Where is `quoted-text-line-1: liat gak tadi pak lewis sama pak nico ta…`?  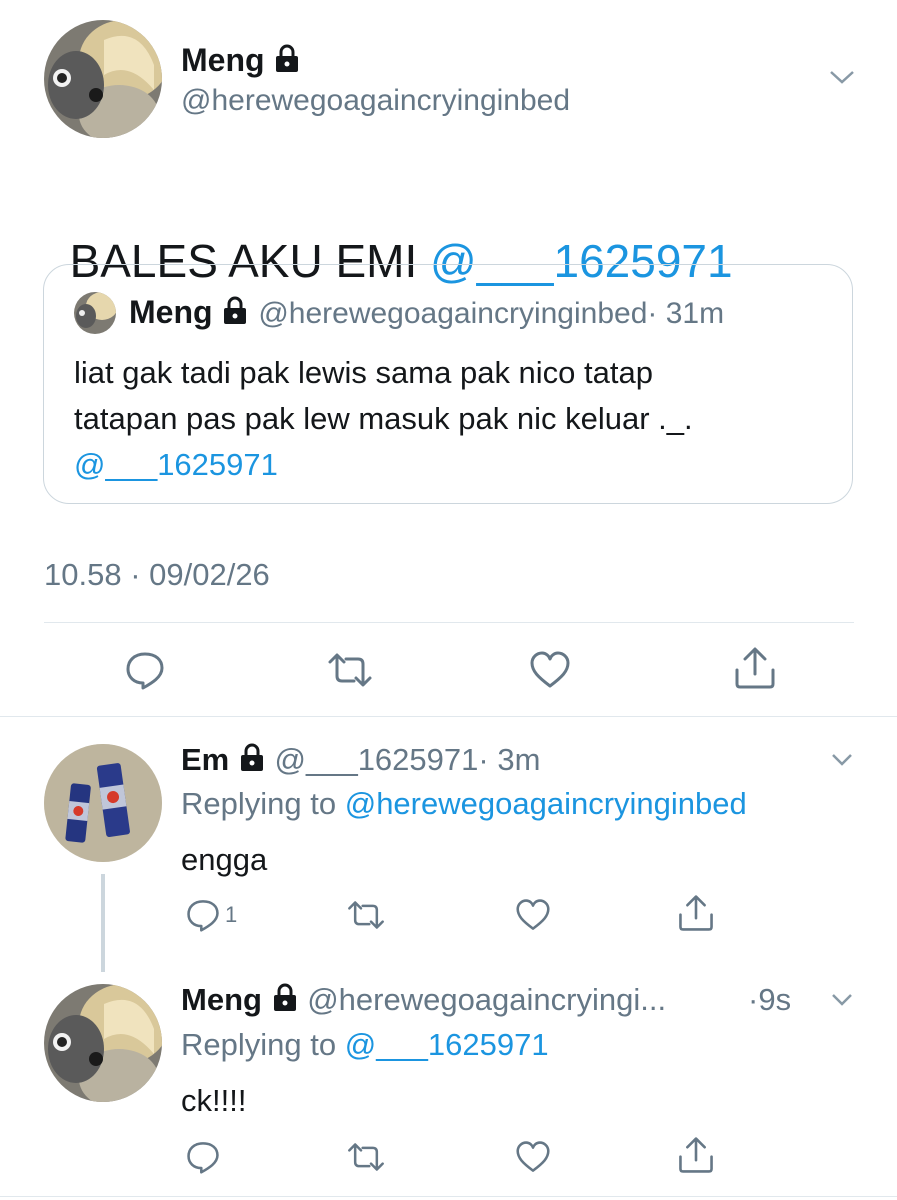 quoted-text-line-1: liat gak tadi pak lewis sama pak nico ta… is located at coordinates (363, 372).